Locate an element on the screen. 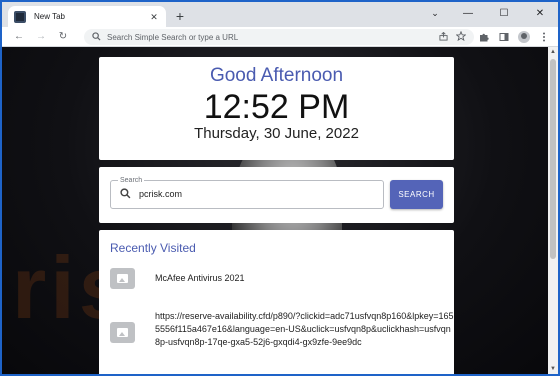 The image size is (560, 376). scroll-thumb is located at coordinates (553, 159).